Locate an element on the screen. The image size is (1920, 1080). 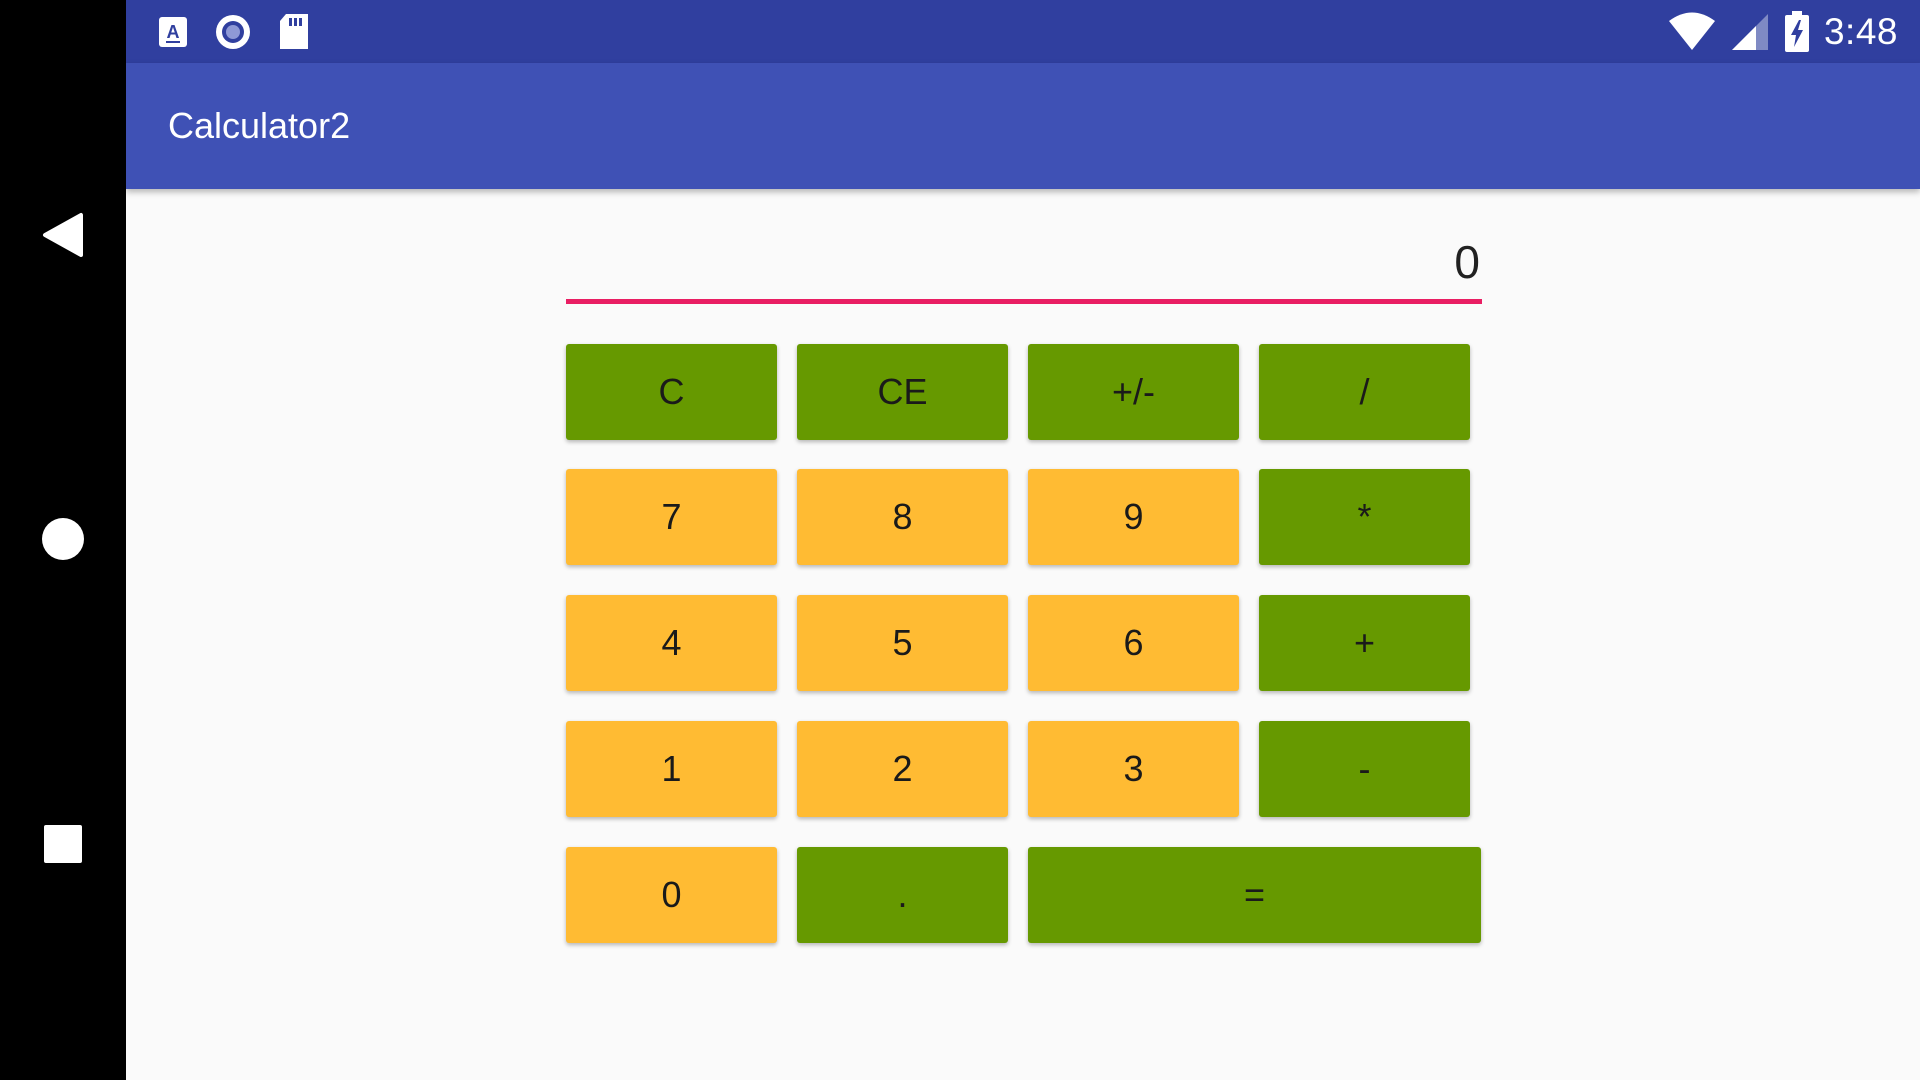
clear-button: C is located at coordinates (671, 392).